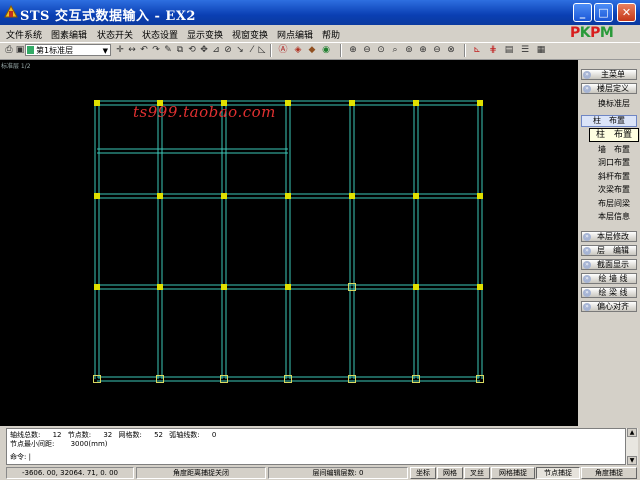 This screenshot has width=640, height=480. What do you see at coordinates (609, 292) in the screenshot?
I see `draw-beam-line-button: » 绘 梁 线` at bounding box center [609, 292].